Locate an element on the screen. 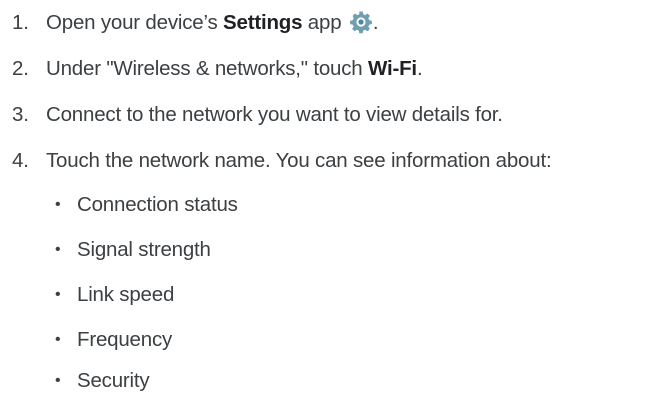  step-number: 1. is located at coordinates (20, 22).